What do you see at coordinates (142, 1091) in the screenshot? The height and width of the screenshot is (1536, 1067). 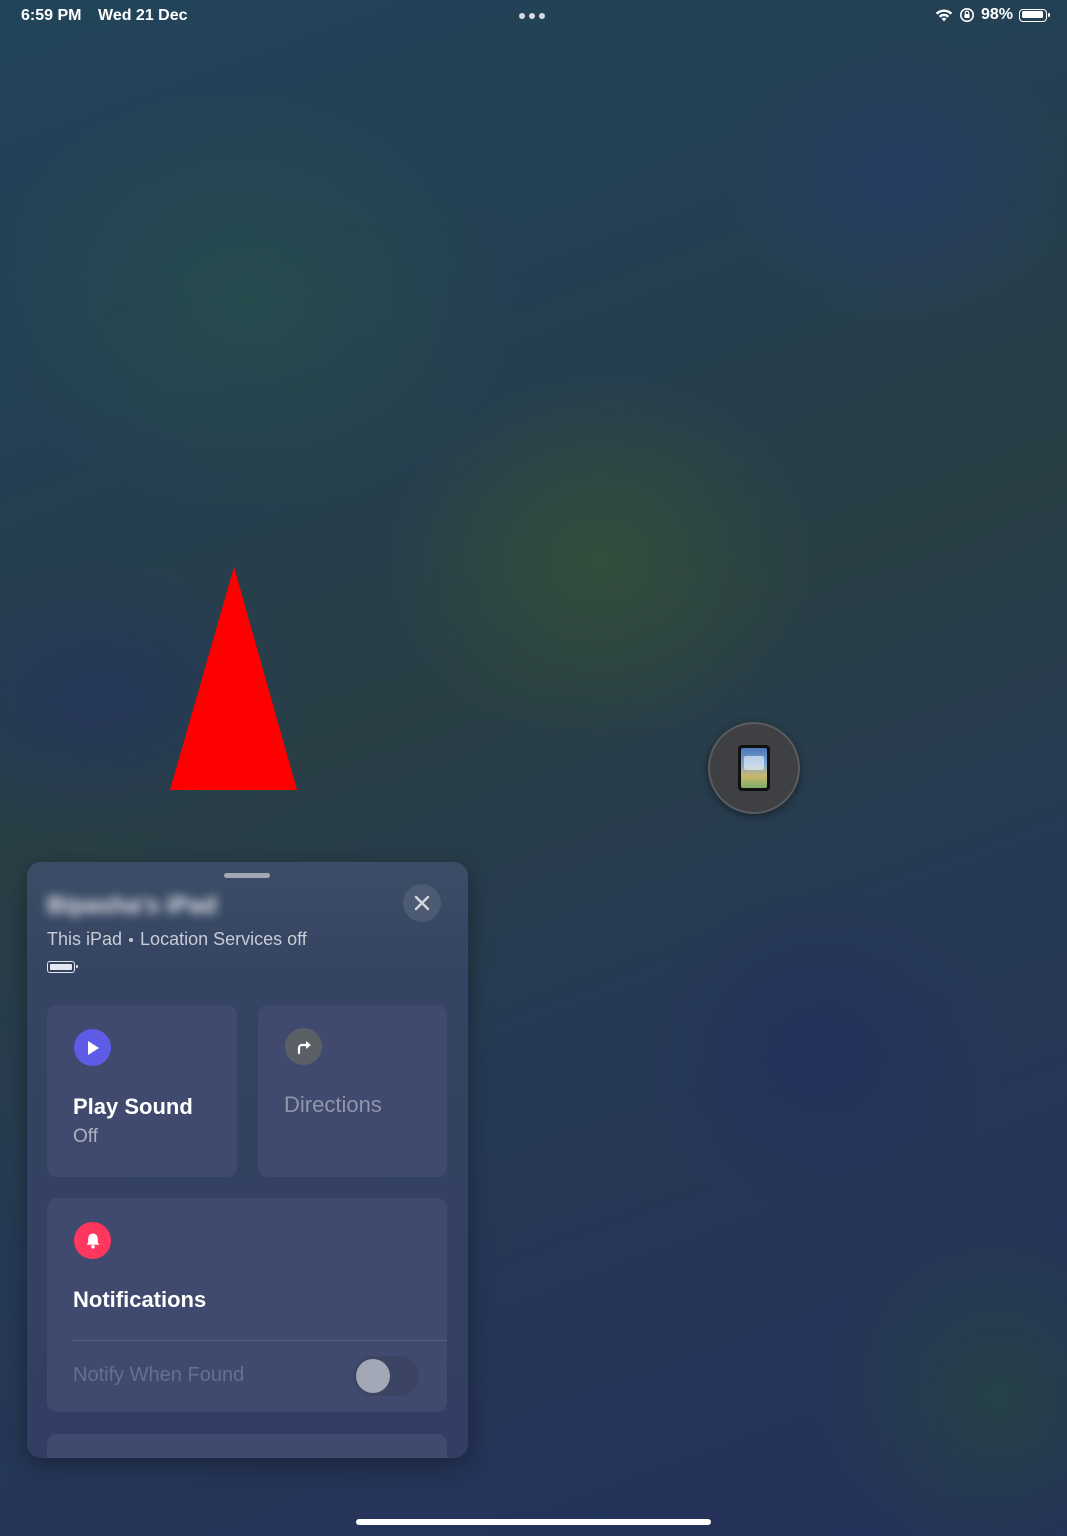 I see `play-sound-button: Play Sound Off` at bounding box center [142, 1091].